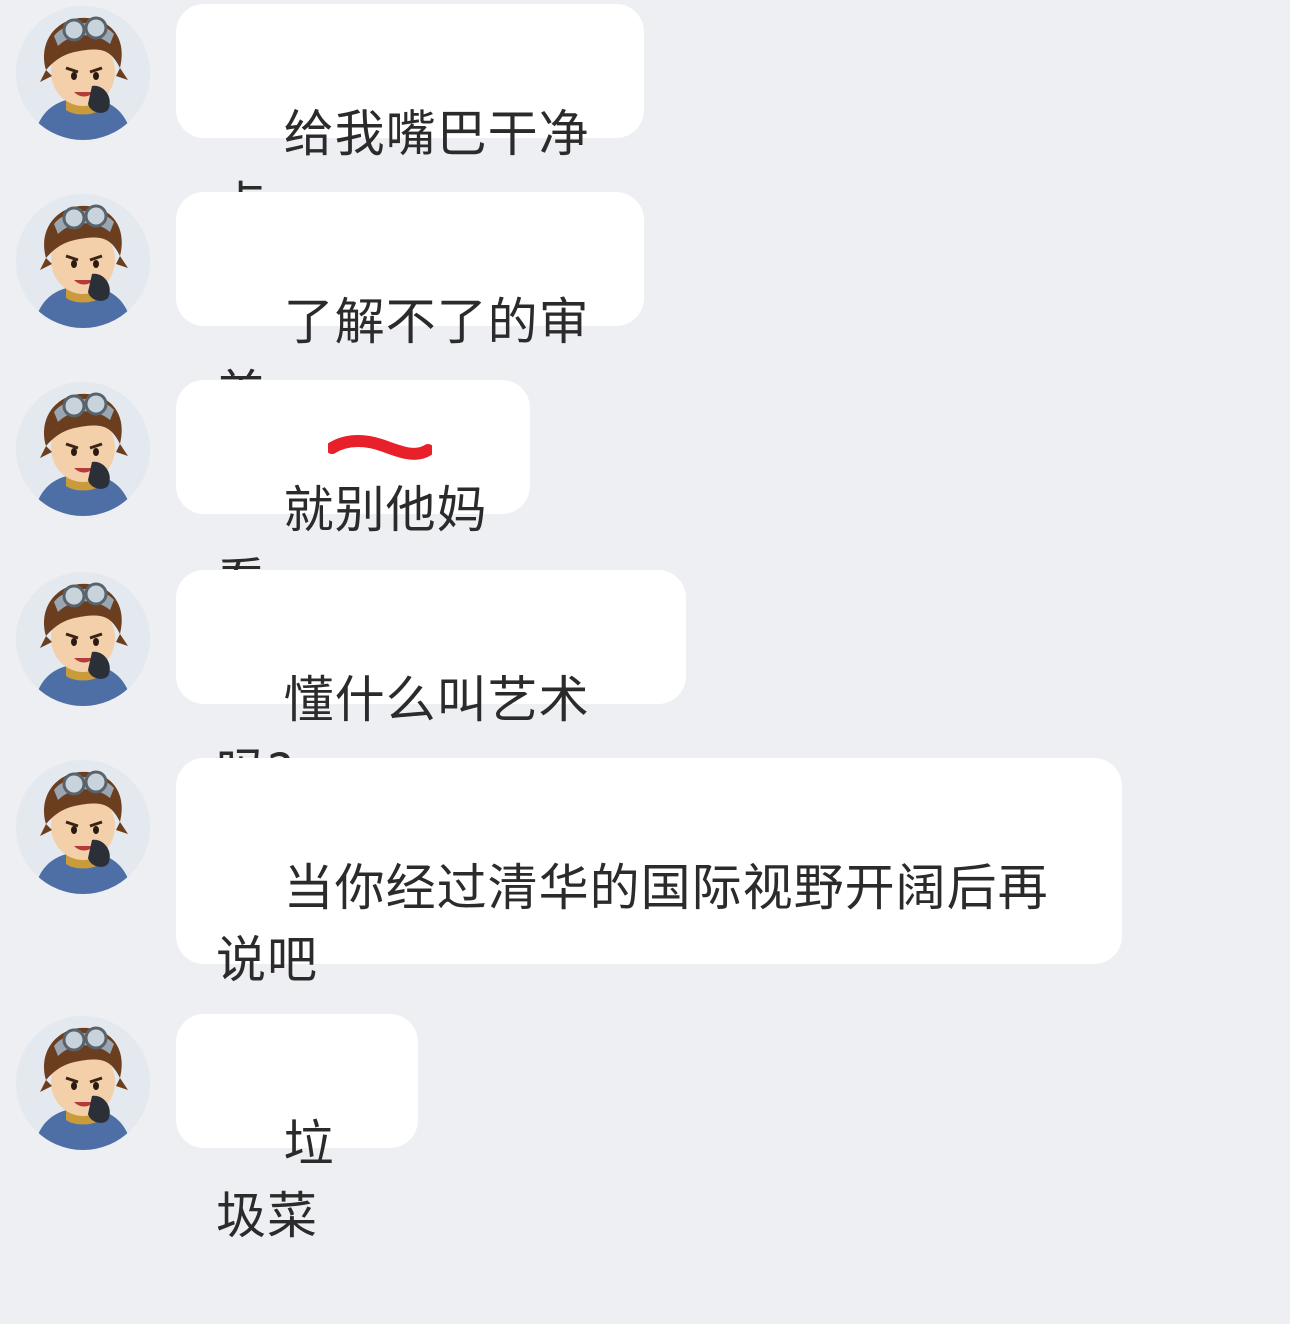 This screenshot has height=1324, width=1290. Describe the element at coordinates (410, 119) in the screenshot. I see `message-bubble: 给我嘴巴干净点` at that location.